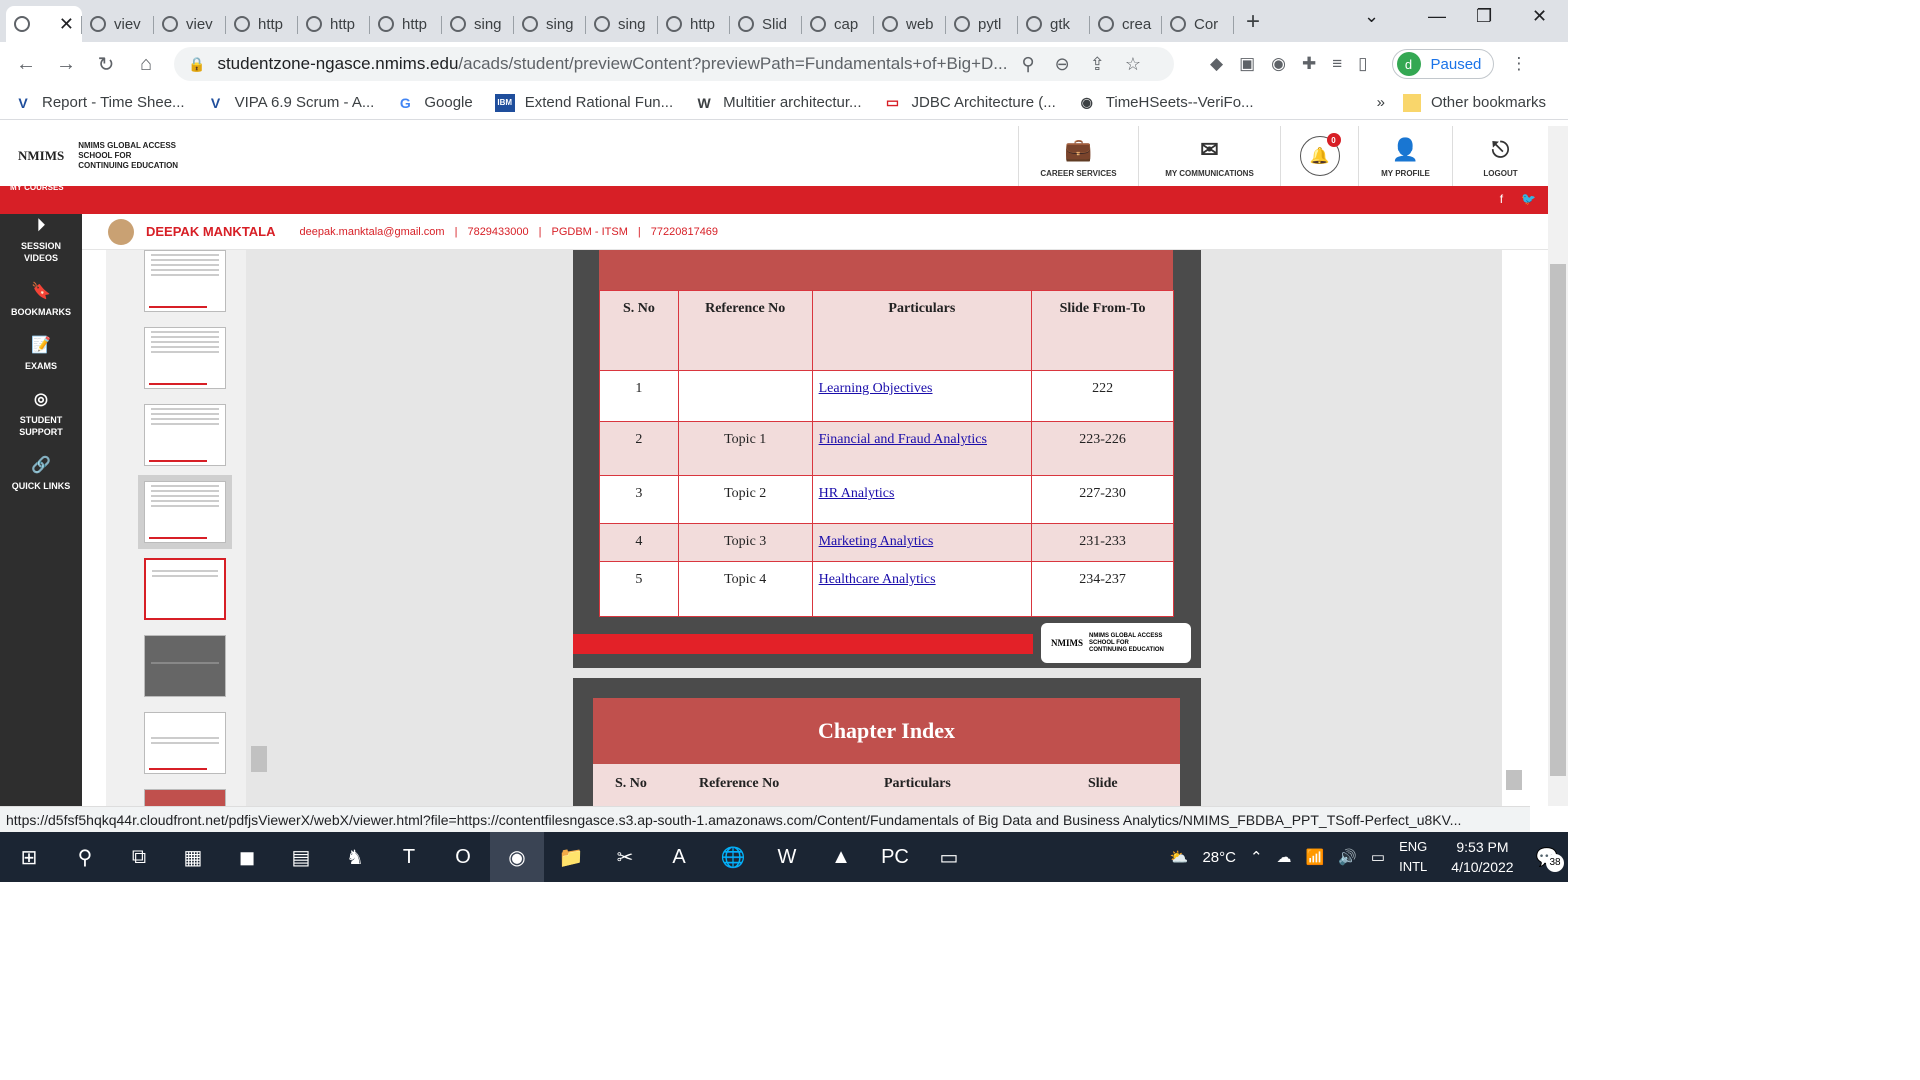 This screenshot has height=1080, width=1920. Describe the element at coordinates (876, 541) in the screenshot. I see `topic-link: Marketing Analytics` at that location.